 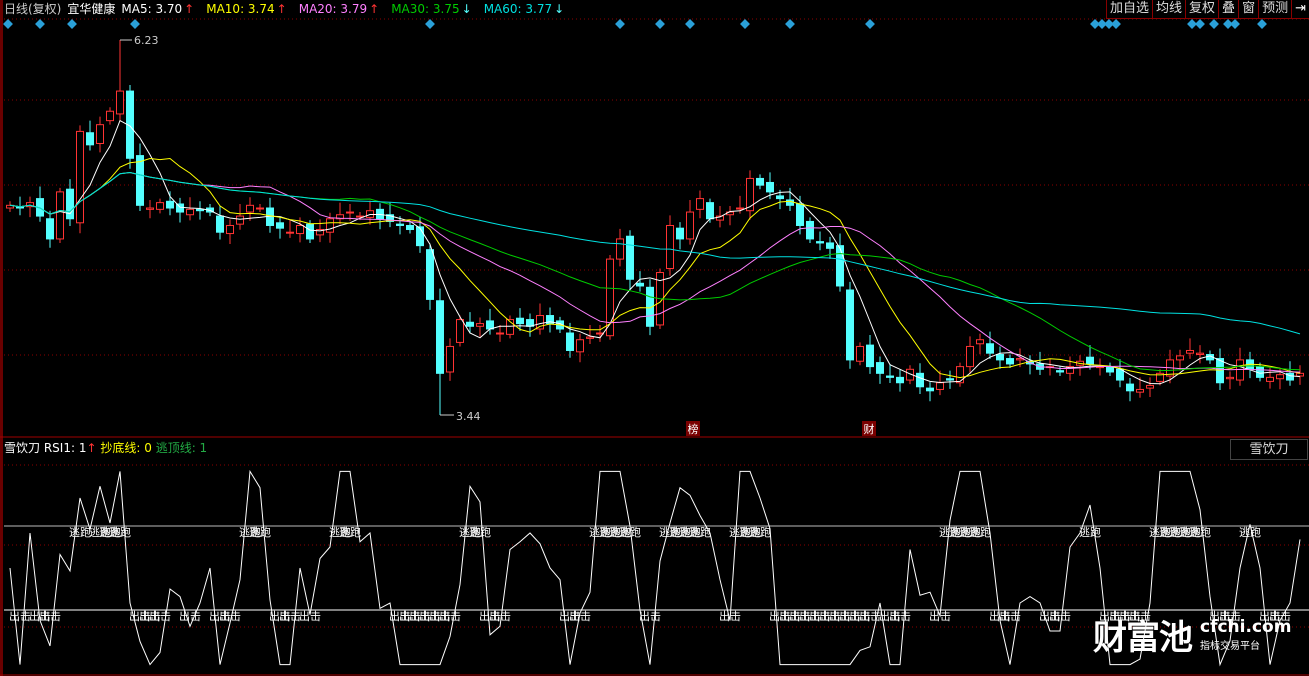 What do you see at coordinates (146, 40) in the screenshot?
I see `high-price-label: 6.23` at bounding box center [146, 40].